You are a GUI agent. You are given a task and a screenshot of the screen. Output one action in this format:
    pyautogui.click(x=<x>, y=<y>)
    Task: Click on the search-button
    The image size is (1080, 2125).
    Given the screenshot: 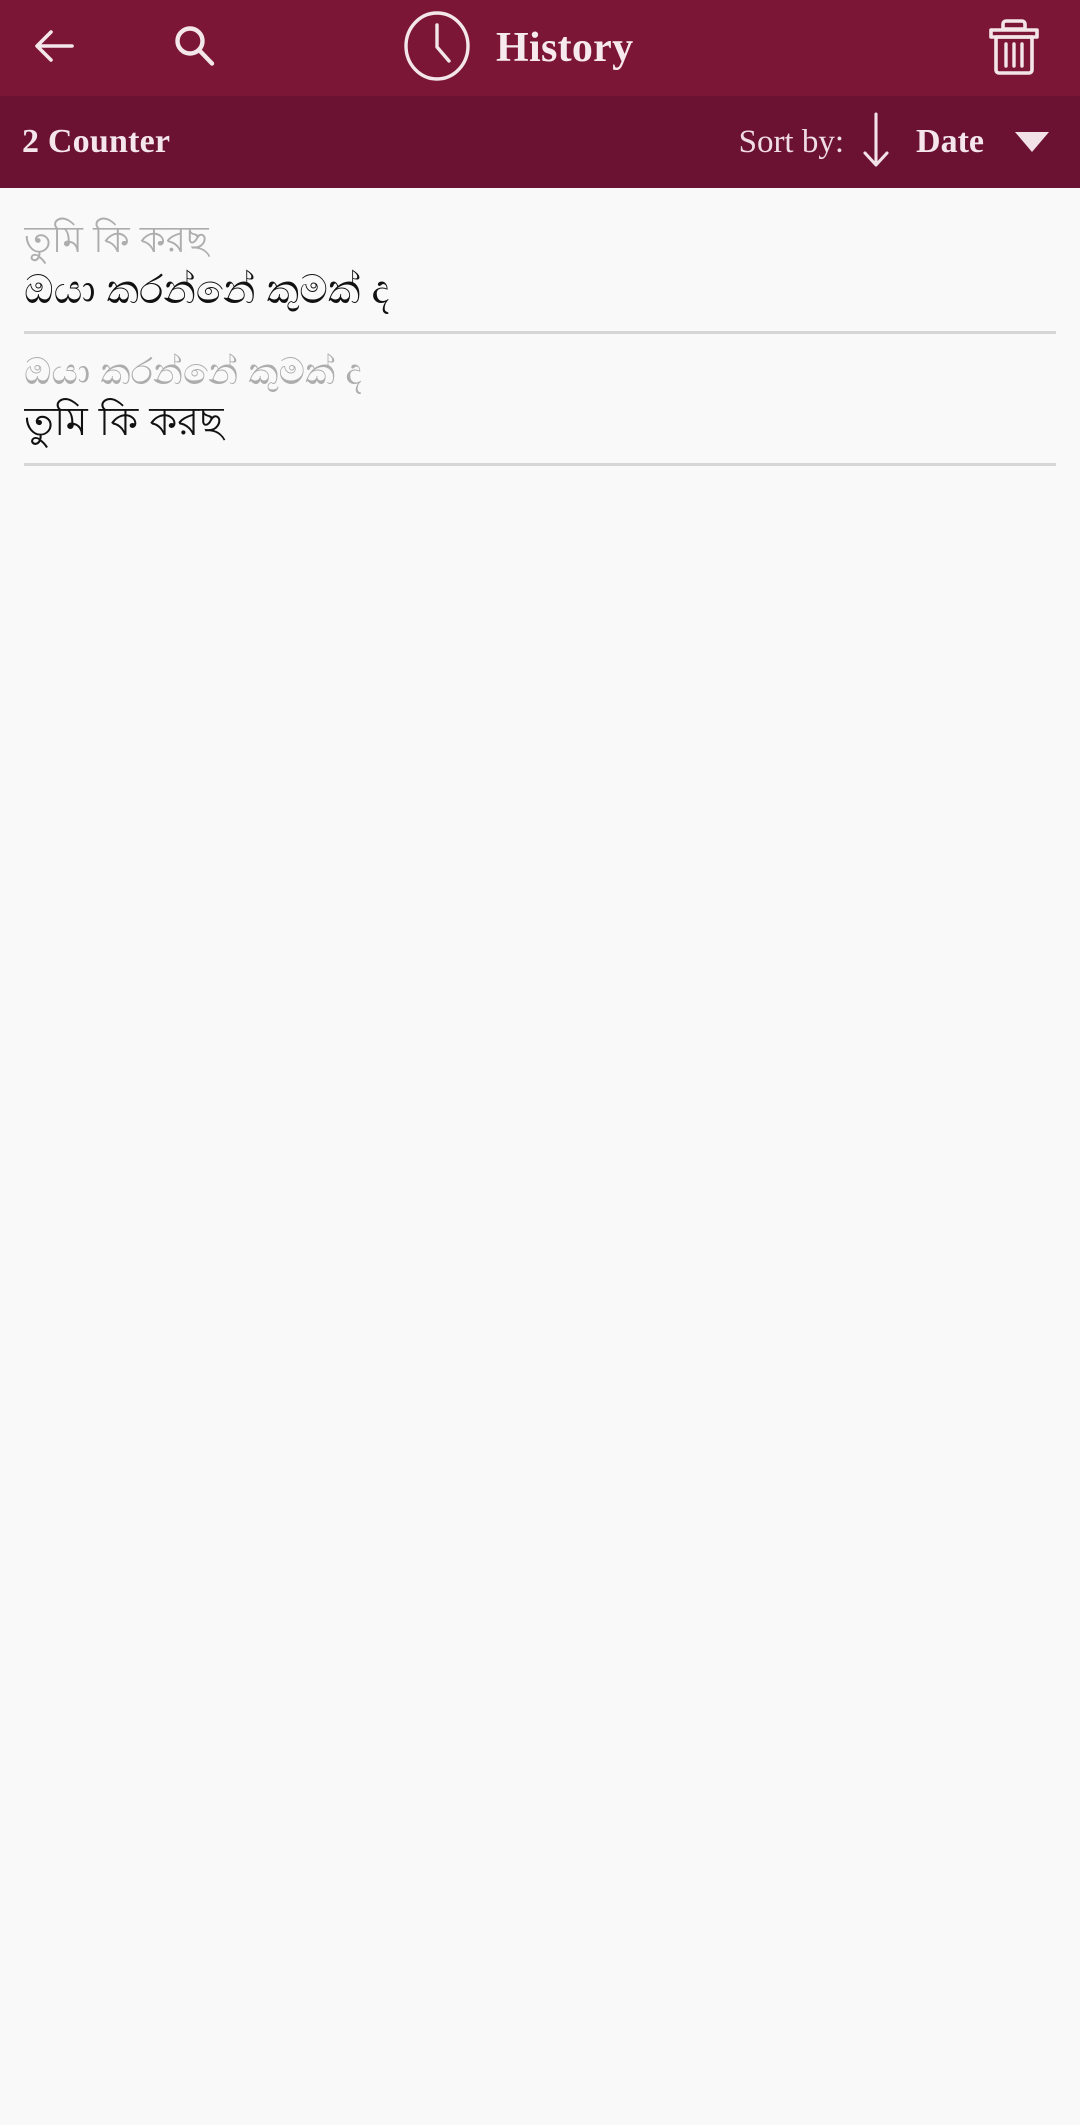 What is the action you would take?
    pyautogui.click(x=194, y=48)
    